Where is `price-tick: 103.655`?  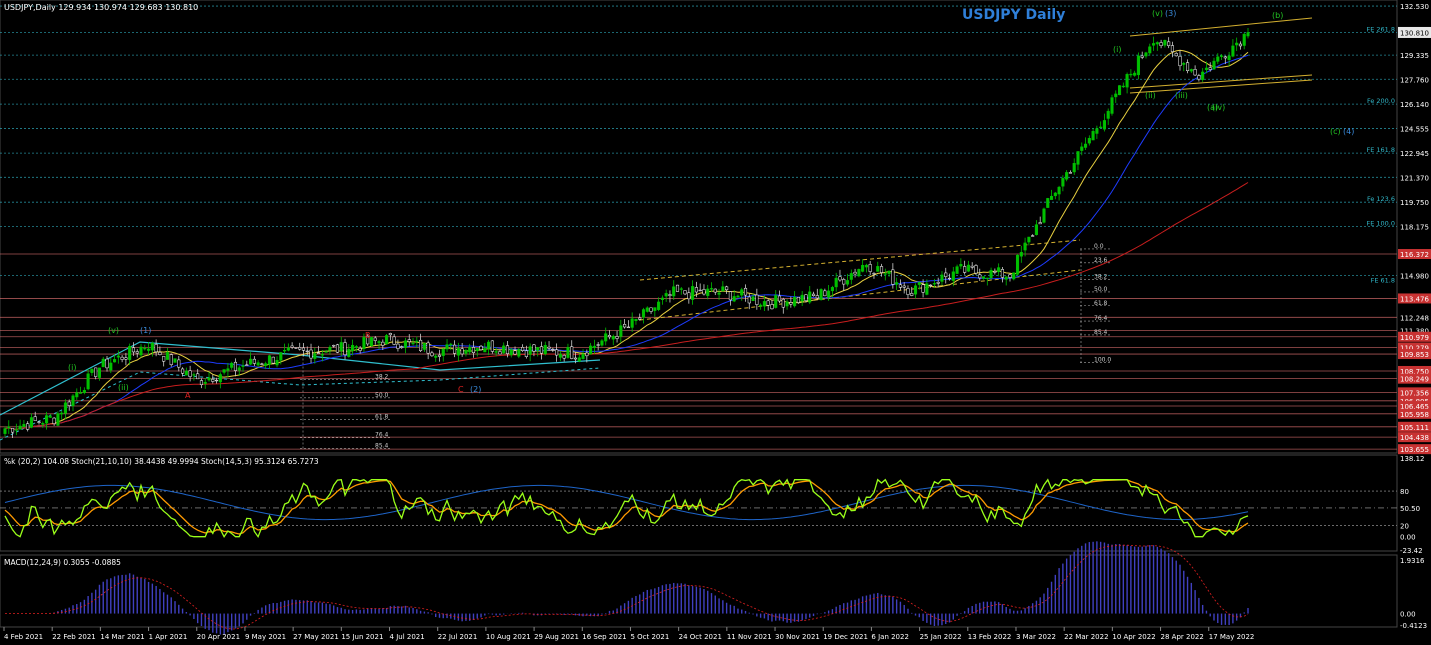 price-tick: 103.655 is located at coordinates (1414, 450).